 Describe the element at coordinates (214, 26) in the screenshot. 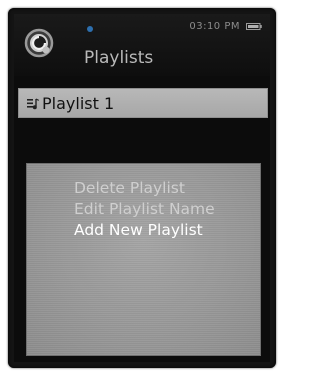

I see `clock: 03:10 PM` at that location.